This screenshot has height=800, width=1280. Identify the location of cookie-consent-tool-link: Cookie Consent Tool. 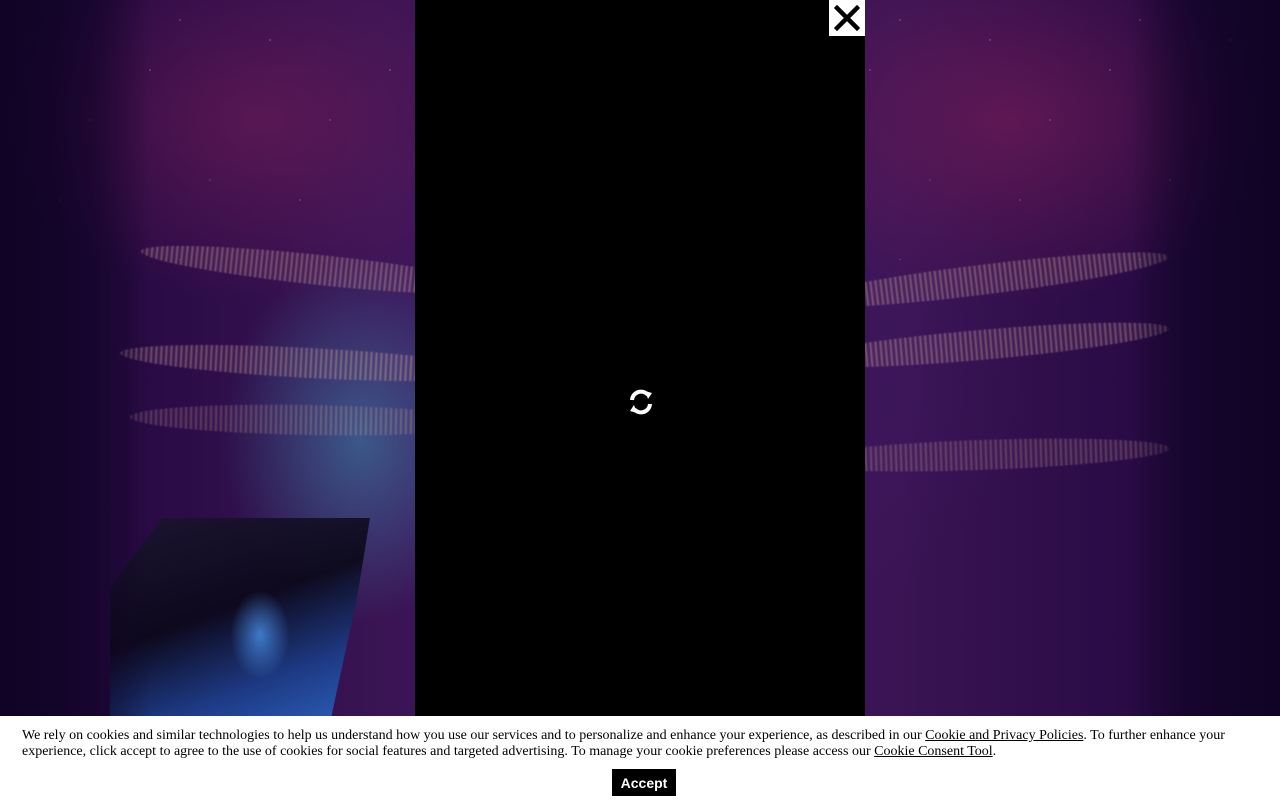
(933, 751).